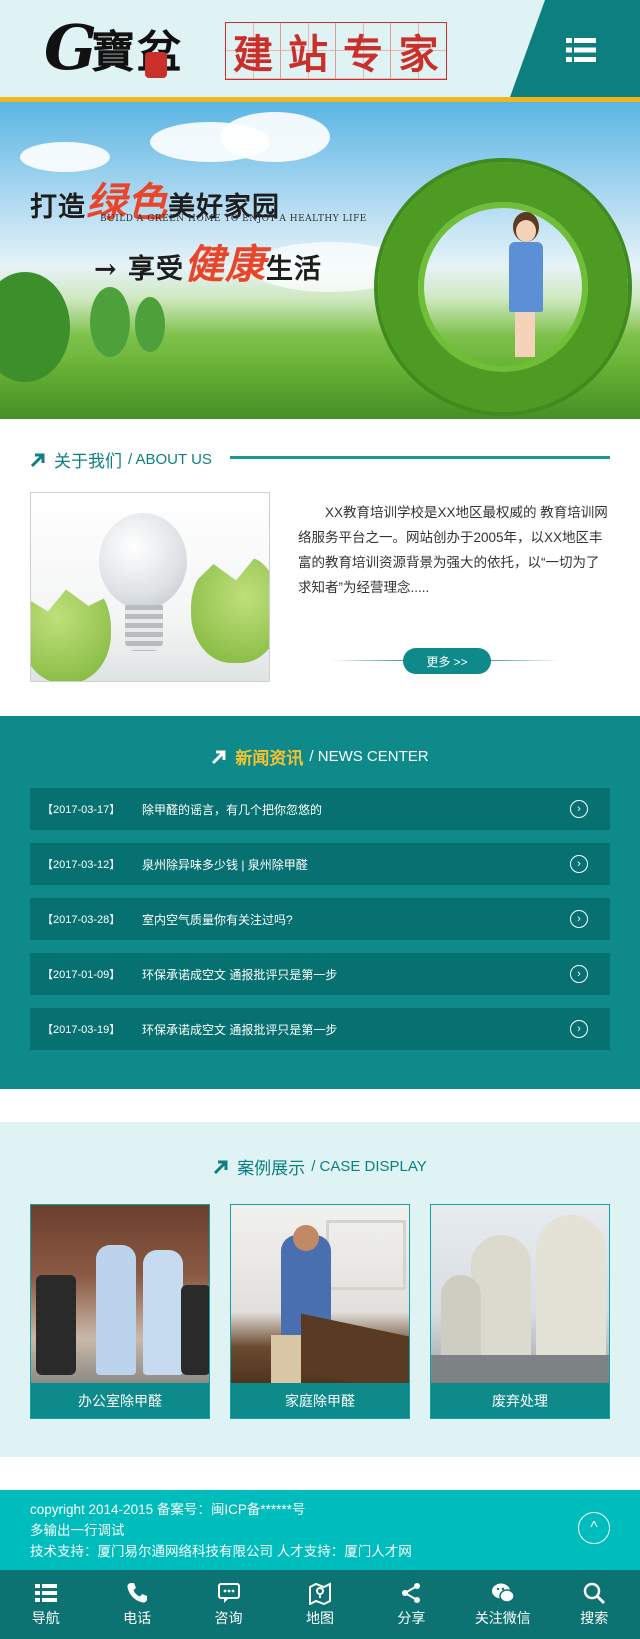 The width and height of the screenshot is (640, 1639). Describe the element at coordinates (320, 459) in the screenshot. I see `about-heading: 关于我们 / ABOUT US` at that location.